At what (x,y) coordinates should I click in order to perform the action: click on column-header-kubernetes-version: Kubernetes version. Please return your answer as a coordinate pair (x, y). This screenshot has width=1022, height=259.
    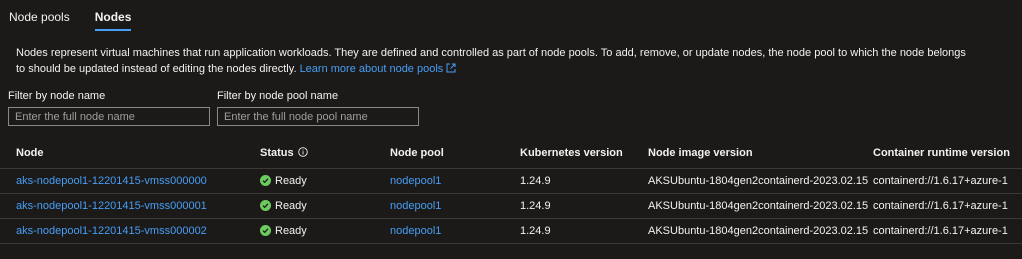
    Looking at the image, I should click on (571, 153).